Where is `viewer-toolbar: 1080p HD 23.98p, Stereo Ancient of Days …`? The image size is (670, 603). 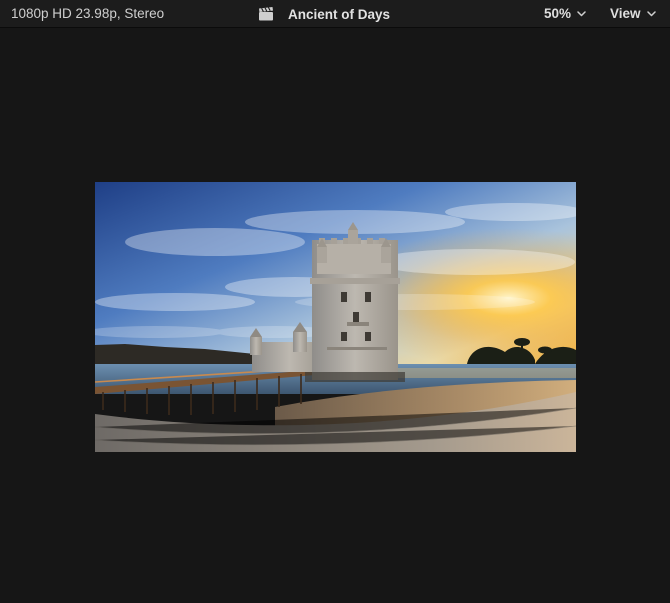
viewer-toolbar: 1080p HD 23.98p, Stereo Ancient of Days … is located at coordinates (335, 14).